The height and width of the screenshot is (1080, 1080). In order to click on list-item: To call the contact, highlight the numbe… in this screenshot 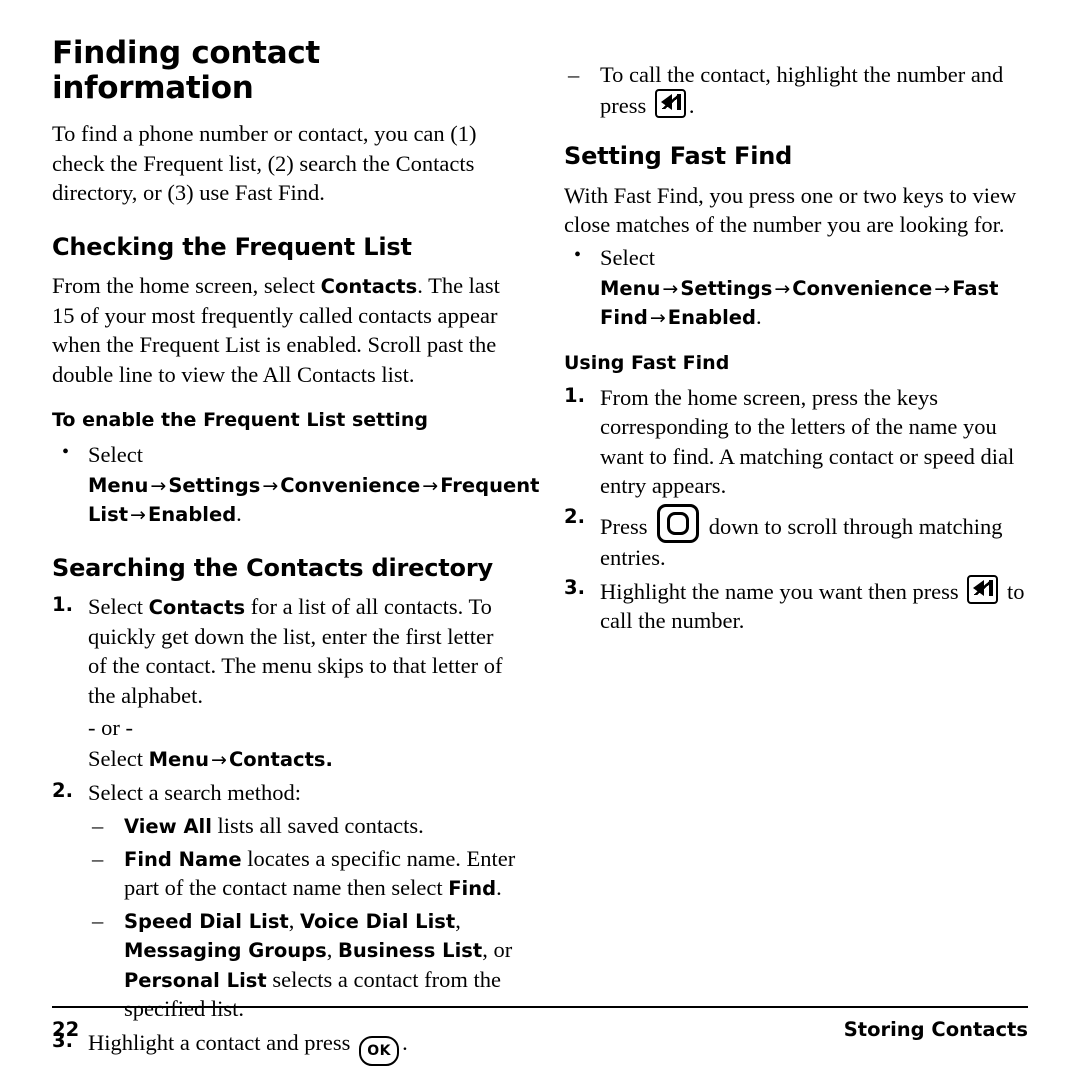, I will do `click(796, 90)`.